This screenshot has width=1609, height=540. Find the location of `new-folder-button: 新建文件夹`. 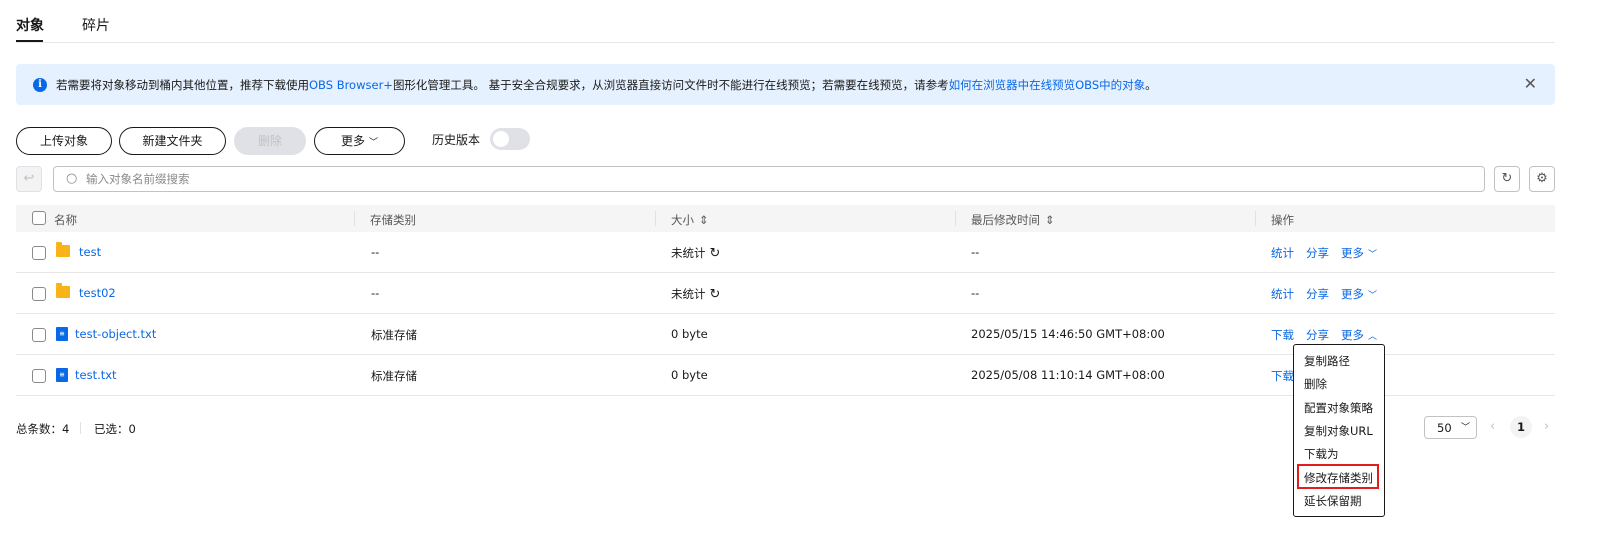

new-folder-button: 新建文件夹 is located at coordinates (172, 141).